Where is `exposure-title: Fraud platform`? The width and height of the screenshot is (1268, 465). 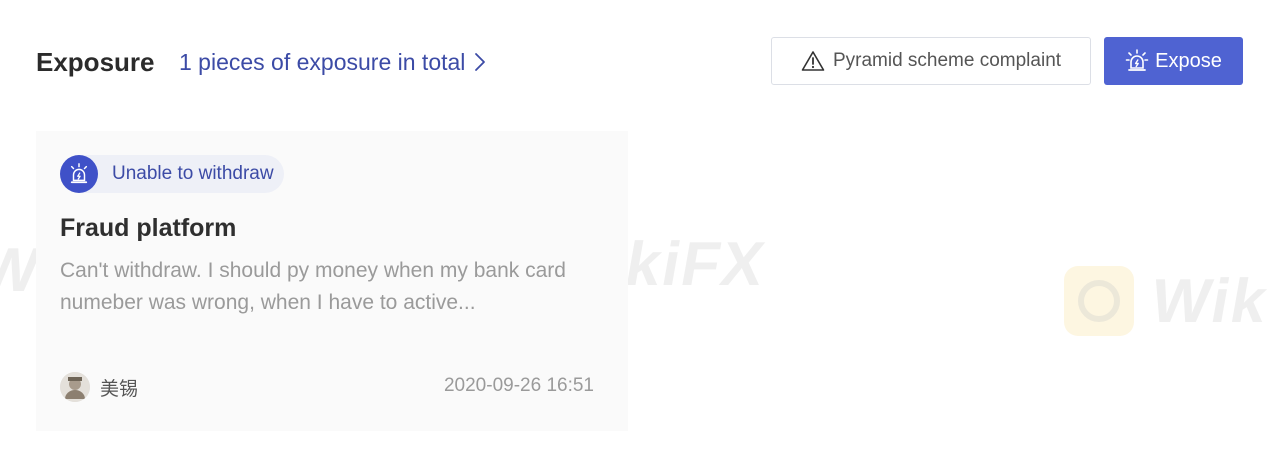
exposure-title: Fraud platform is located at coordinates (148, 228).